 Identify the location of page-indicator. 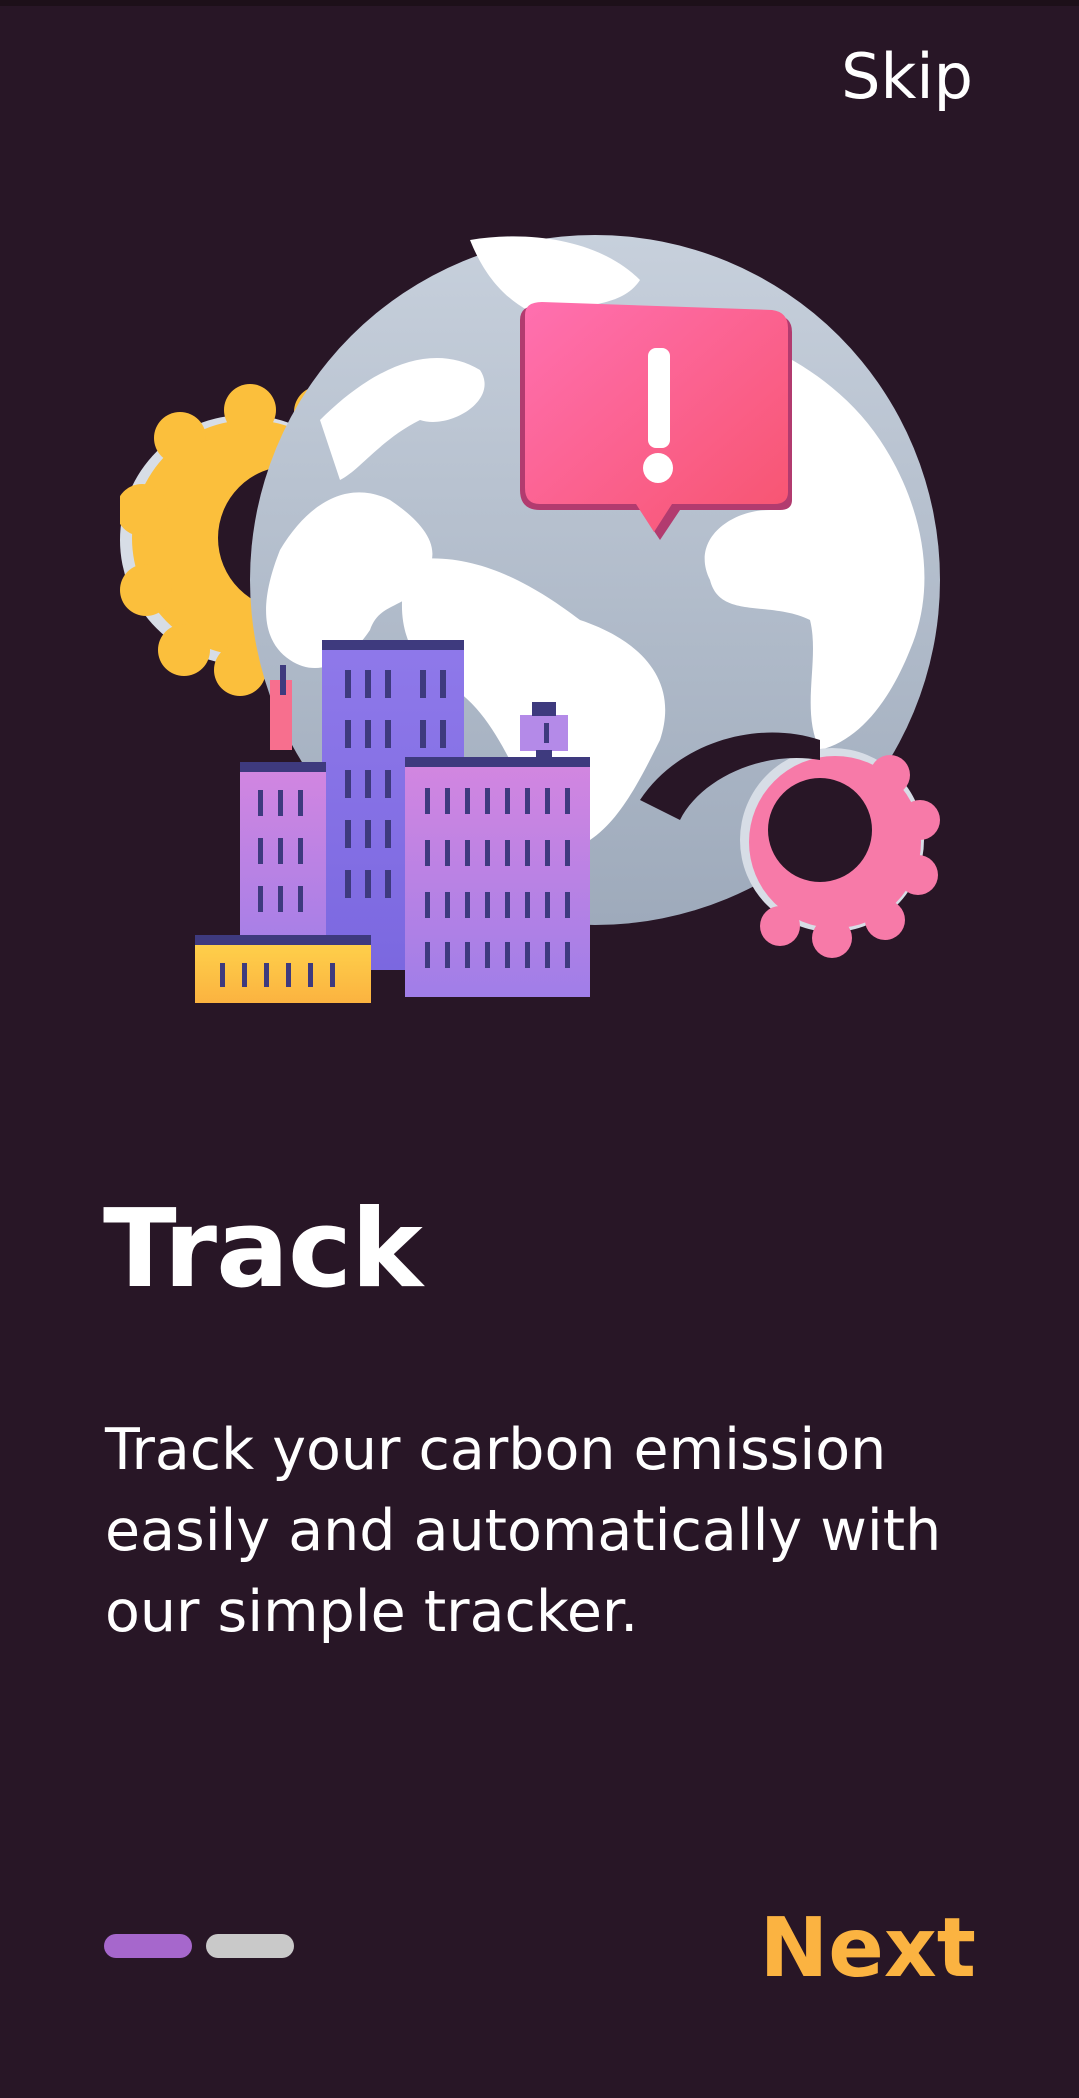
(199, 1946).